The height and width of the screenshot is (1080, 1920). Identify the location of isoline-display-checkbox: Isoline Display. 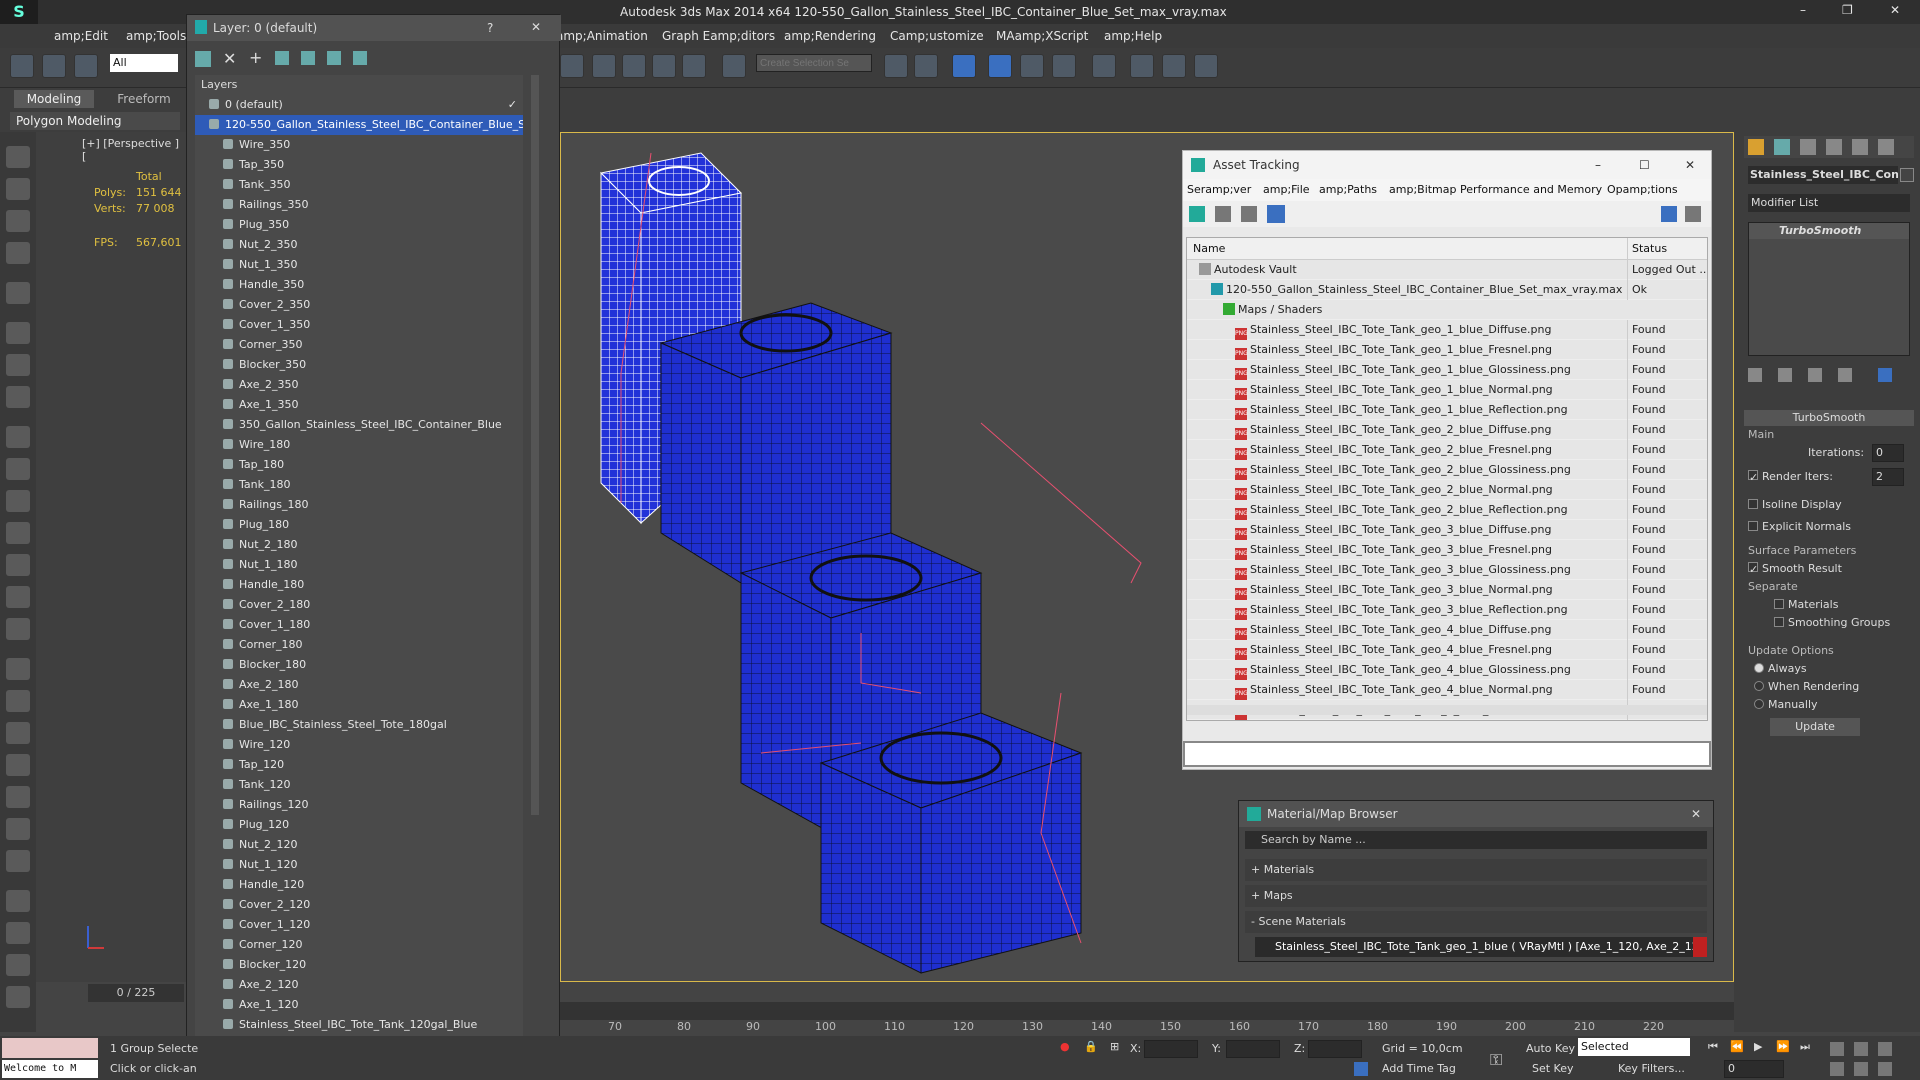
(1795, 504).